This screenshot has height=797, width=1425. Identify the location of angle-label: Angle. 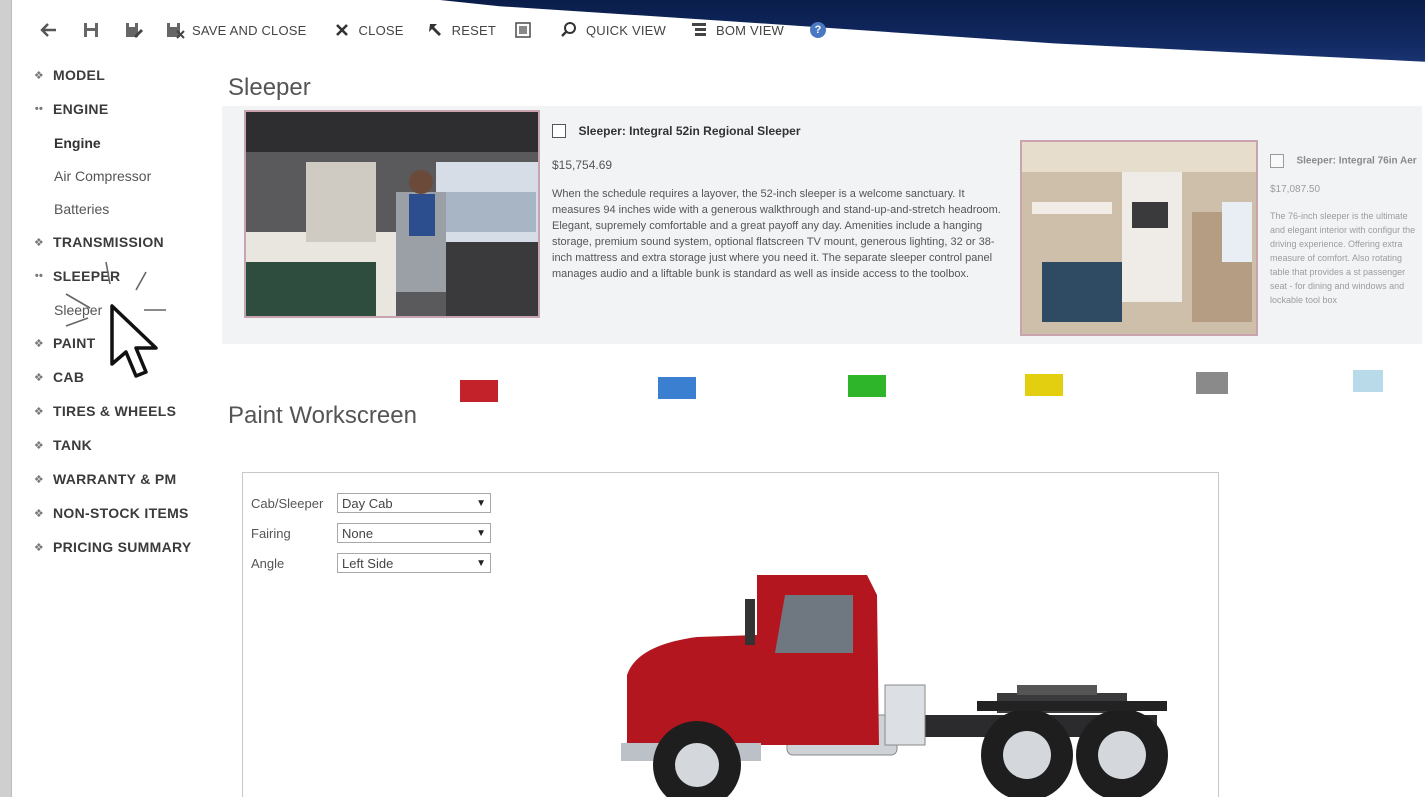
(268, 563).